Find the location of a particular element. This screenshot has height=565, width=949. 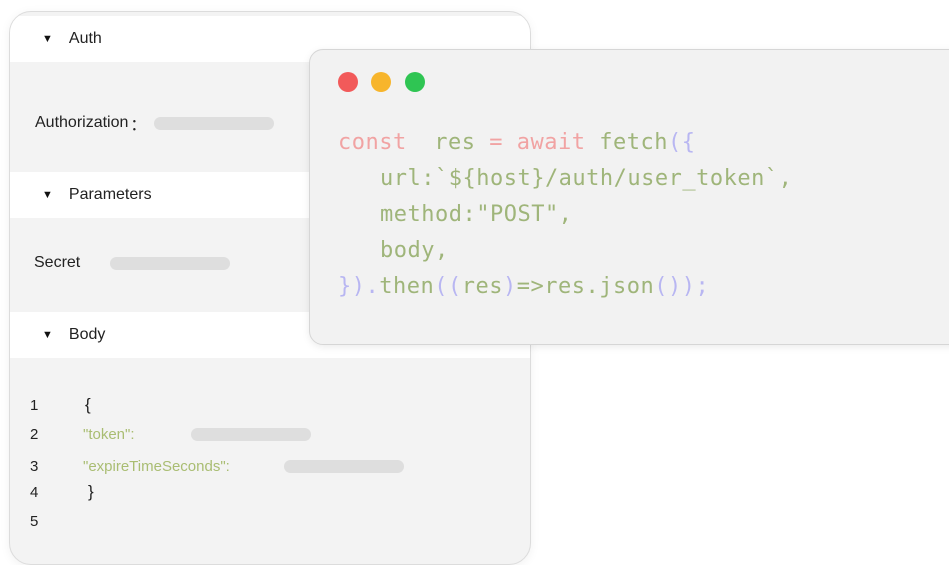

code-line-3: 3 "expireTimeSeconds": is located at coordinates (270, 466).